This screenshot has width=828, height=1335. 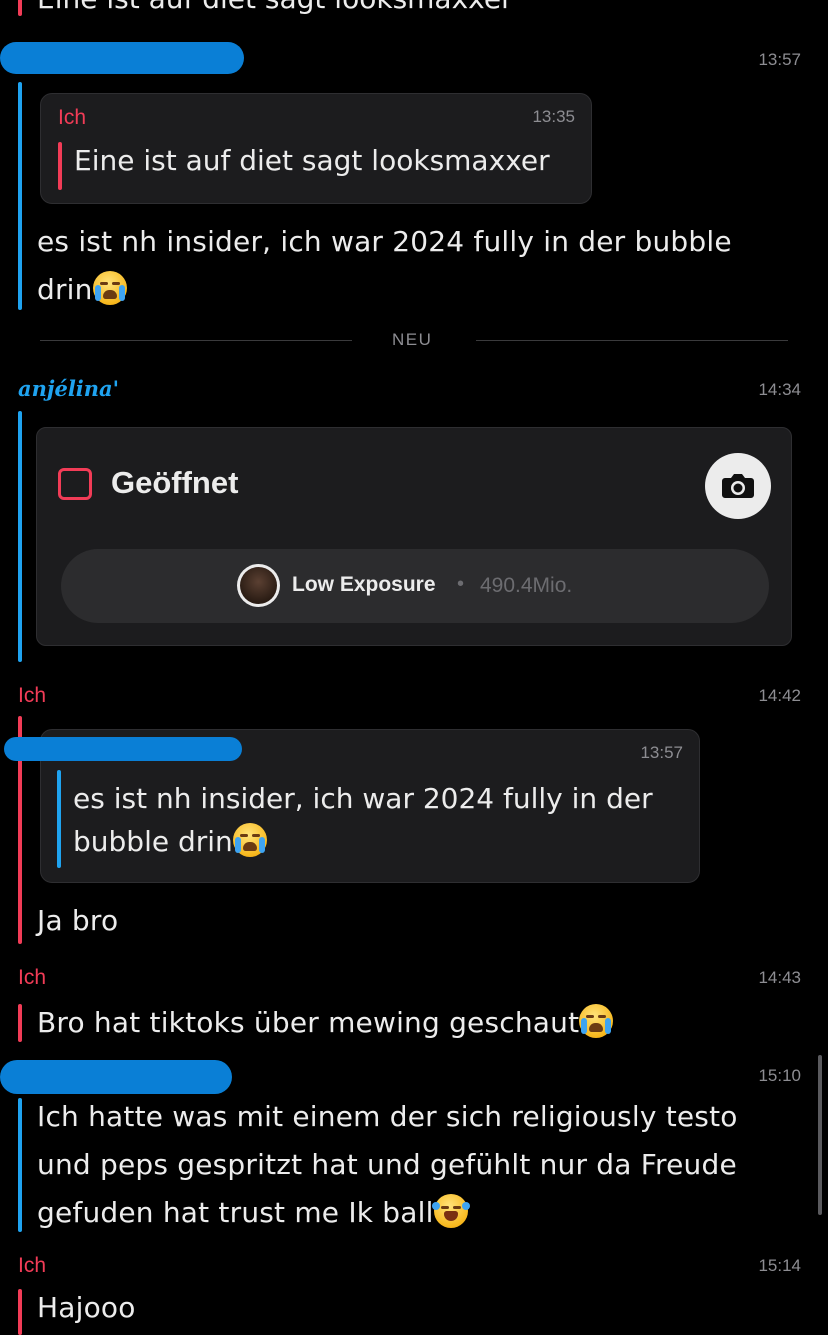 What do you see at coordinates (661, 752) in the screenshot?
I see `quote-timestamp: 13:57` at bounding box center [661, 752].